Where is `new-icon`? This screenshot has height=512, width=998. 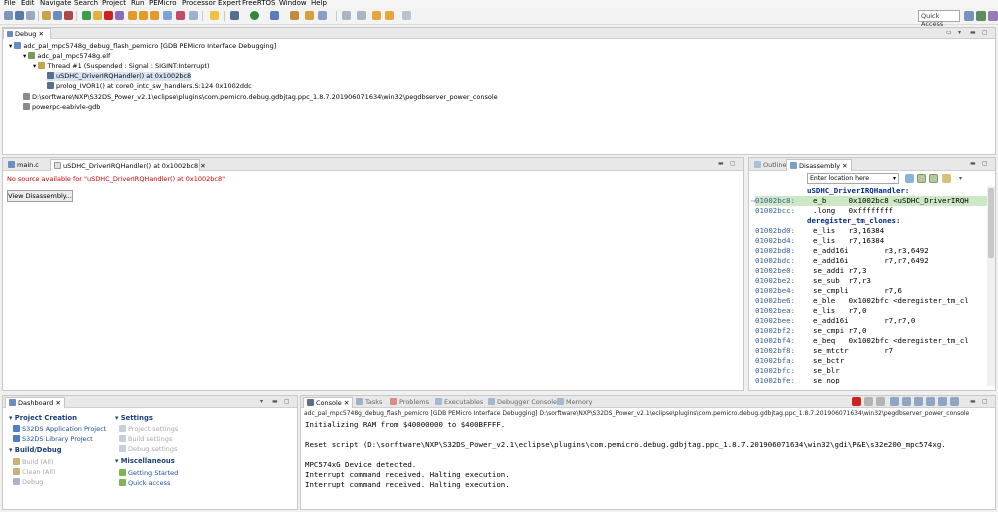
new-icon is located at coordinates (8, 15).